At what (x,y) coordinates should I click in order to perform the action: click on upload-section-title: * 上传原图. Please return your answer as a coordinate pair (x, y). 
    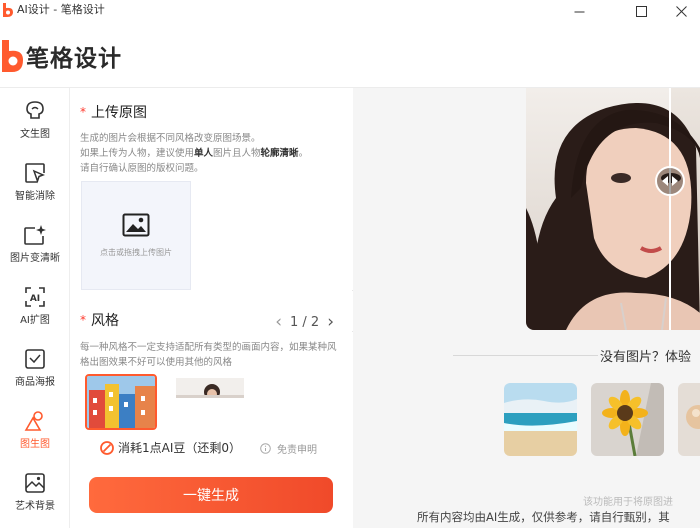
    Looking at the image, I should click on (113, 113).